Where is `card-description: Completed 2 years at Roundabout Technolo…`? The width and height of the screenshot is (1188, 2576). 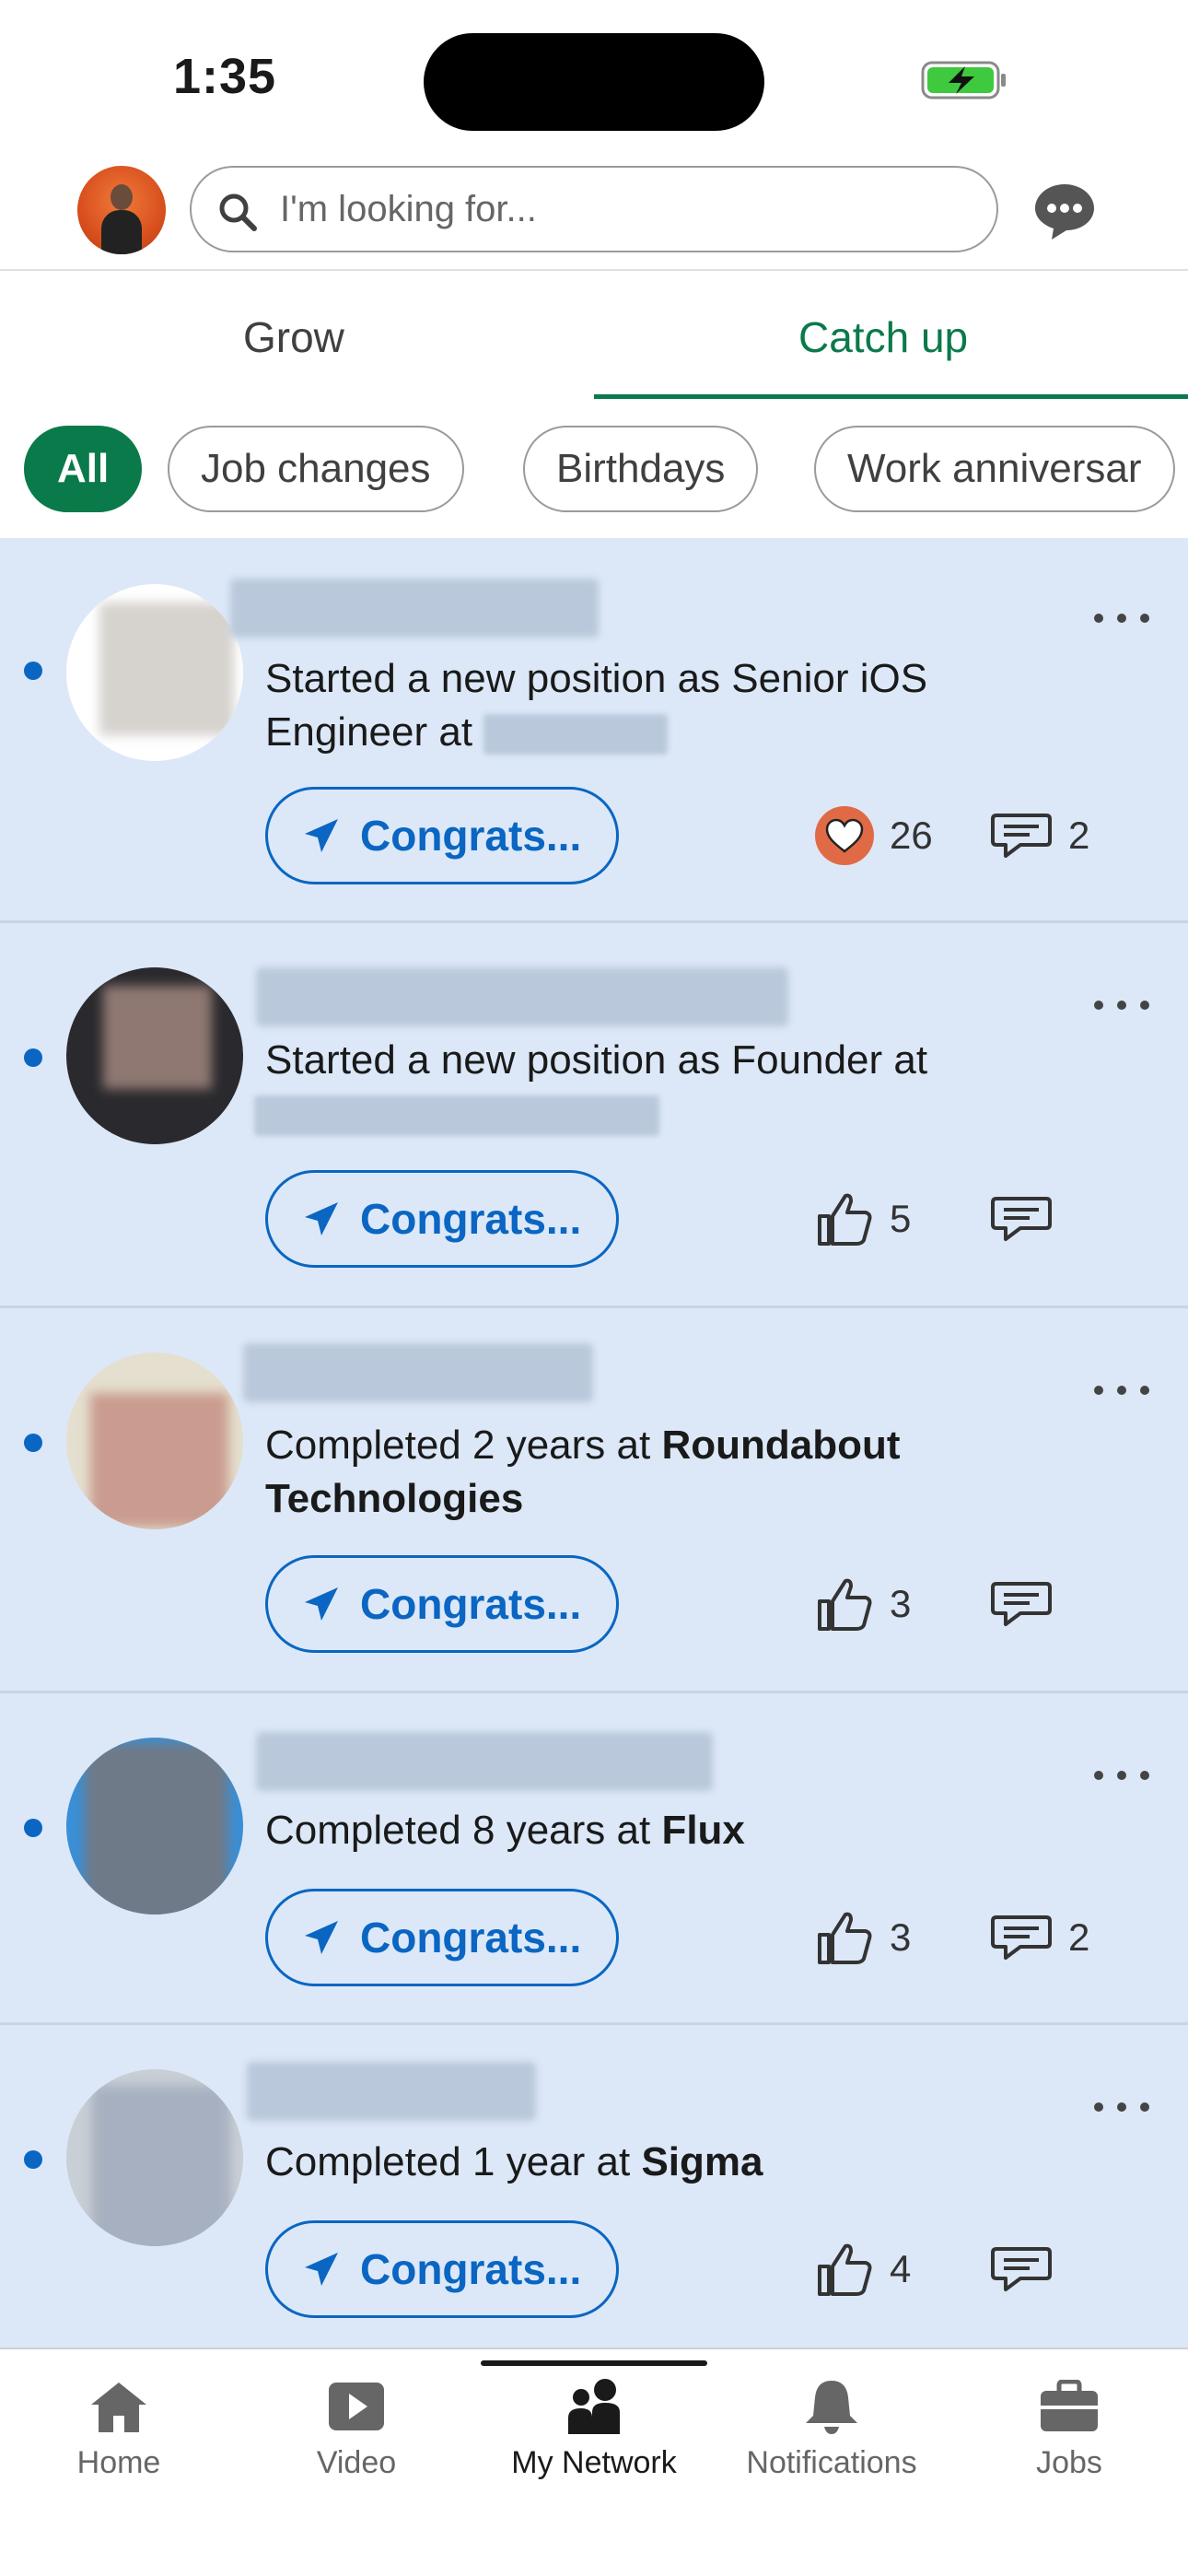 card-description: Completed 2 years at Roundabout Technolo… is located at coordinates (583, 1472).